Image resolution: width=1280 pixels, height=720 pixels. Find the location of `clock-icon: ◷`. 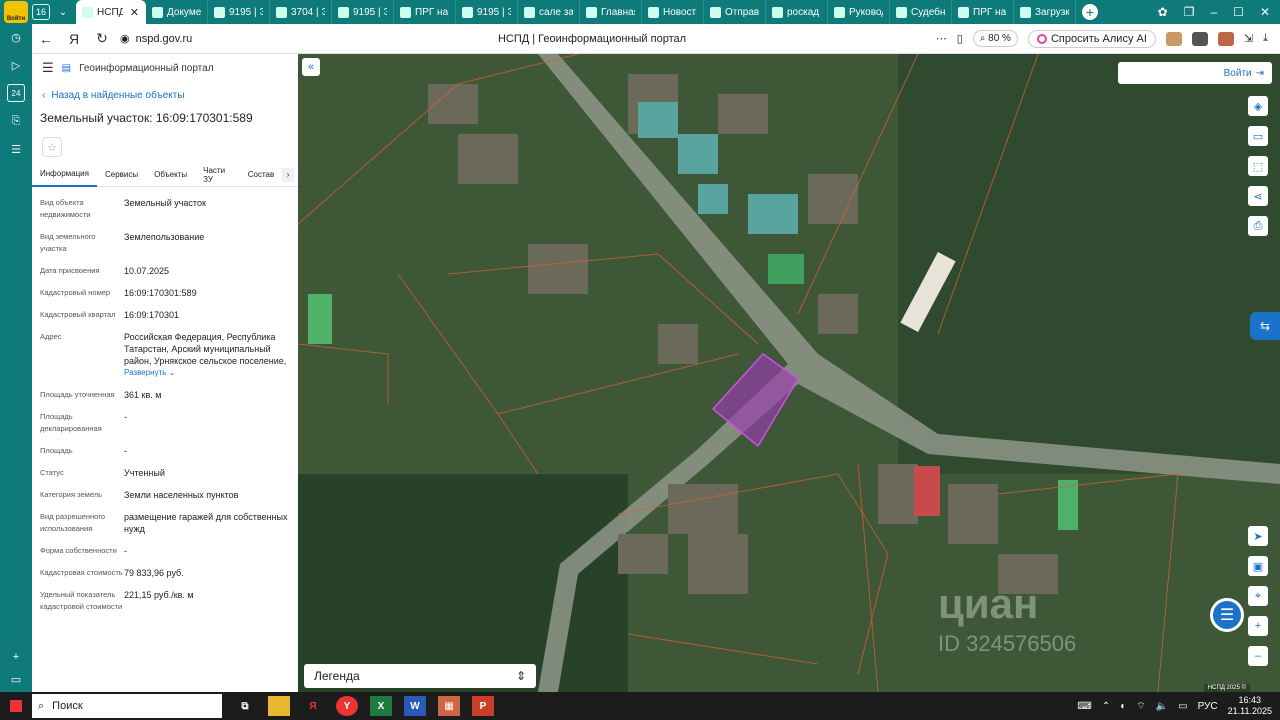

clock-icon: ◷ is located at coordinates (16, 37).